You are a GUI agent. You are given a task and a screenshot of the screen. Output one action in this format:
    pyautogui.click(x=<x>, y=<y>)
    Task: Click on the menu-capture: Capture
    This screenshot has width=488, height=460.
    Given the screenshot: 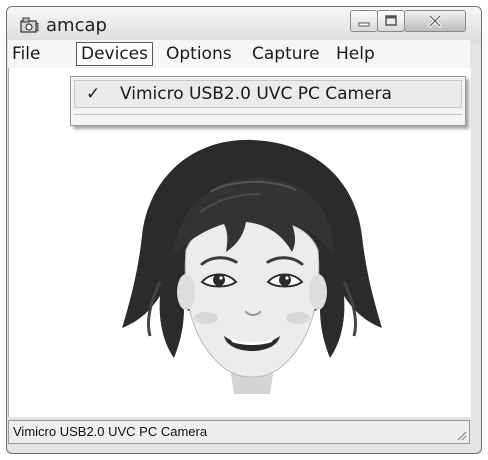 What is the action you would take?
    pyautogui.click(x=286, y=54)
    